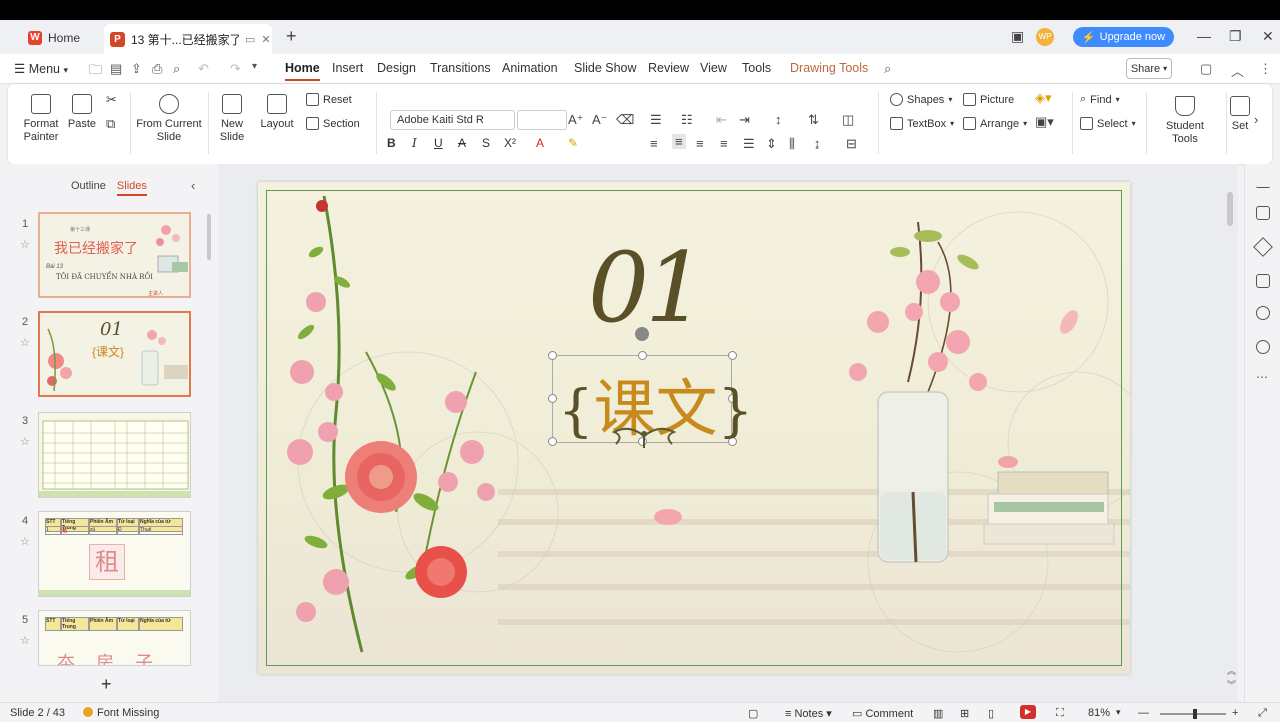 The image size is (1280, 722). I want to click on shadow-icon: S, so click(486, 143).